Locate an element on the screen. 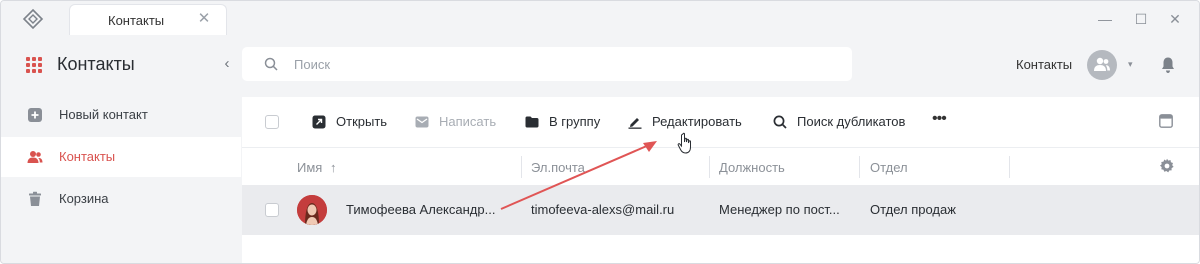 This screenshot has height=264, width=1200. edit-button: Редактировать is located at coordinates (688, 122).